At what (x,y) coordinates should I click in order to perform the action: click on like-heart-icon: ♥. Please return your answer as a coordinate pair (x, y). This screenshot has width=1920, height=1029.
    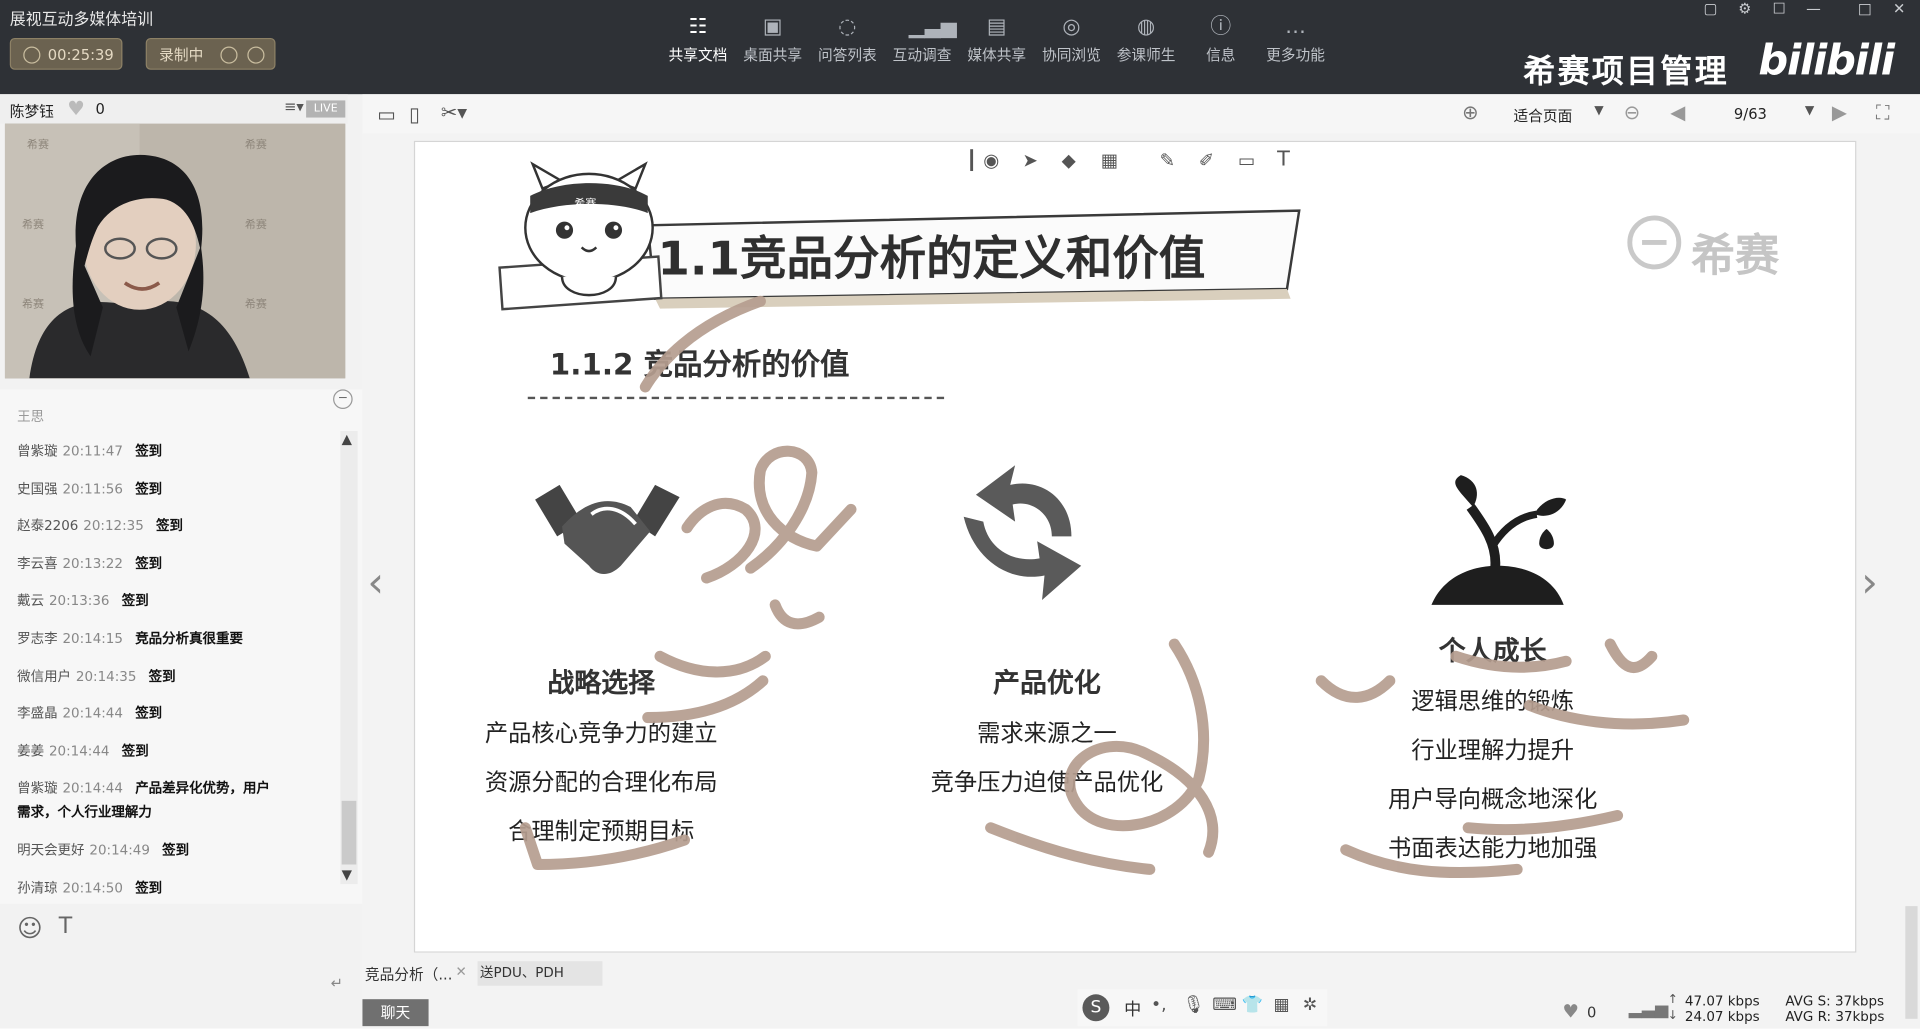
    Looking at the image, I should click on (1570, 1011).